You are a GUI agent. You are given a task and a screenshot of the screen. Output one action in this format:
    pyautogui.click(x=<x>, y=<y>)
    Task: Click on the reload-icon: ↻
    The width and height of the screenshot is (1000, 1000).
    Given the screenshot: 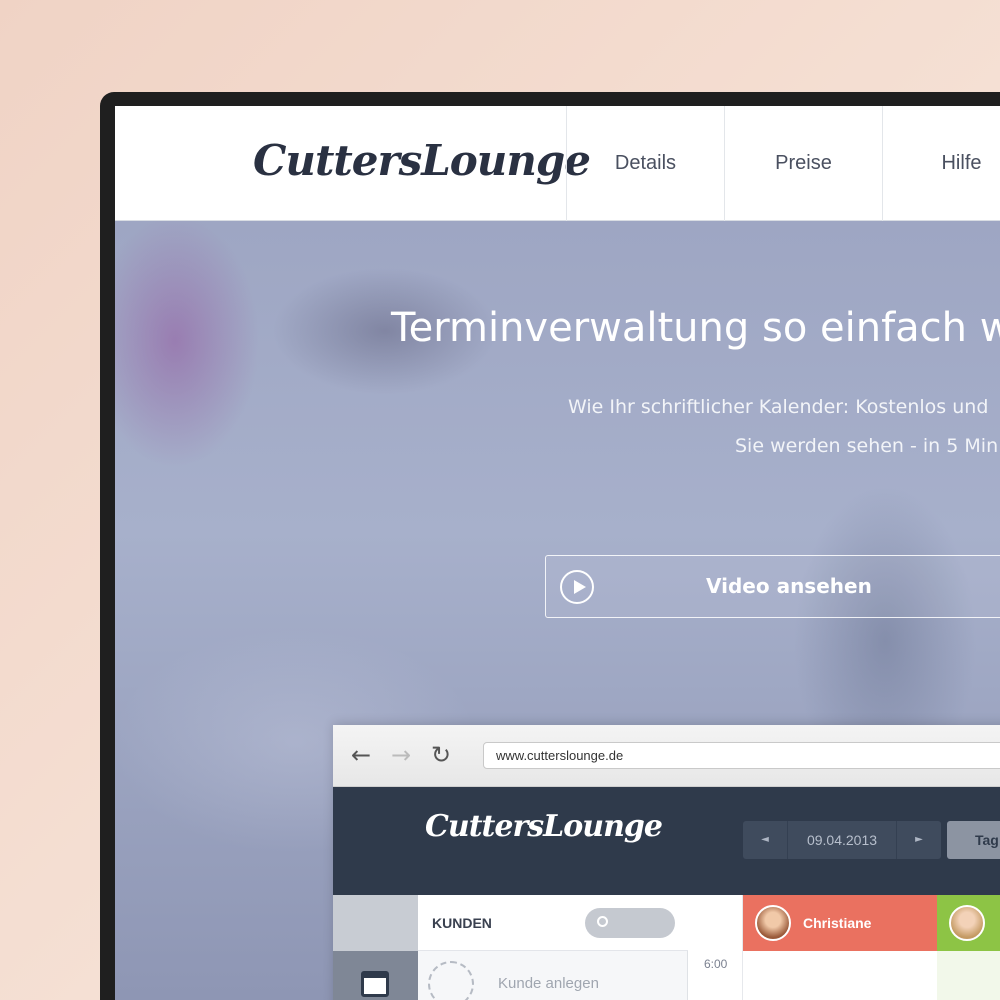 What is the action you would take?
    pyautogui.click(x=441, y=755)
    